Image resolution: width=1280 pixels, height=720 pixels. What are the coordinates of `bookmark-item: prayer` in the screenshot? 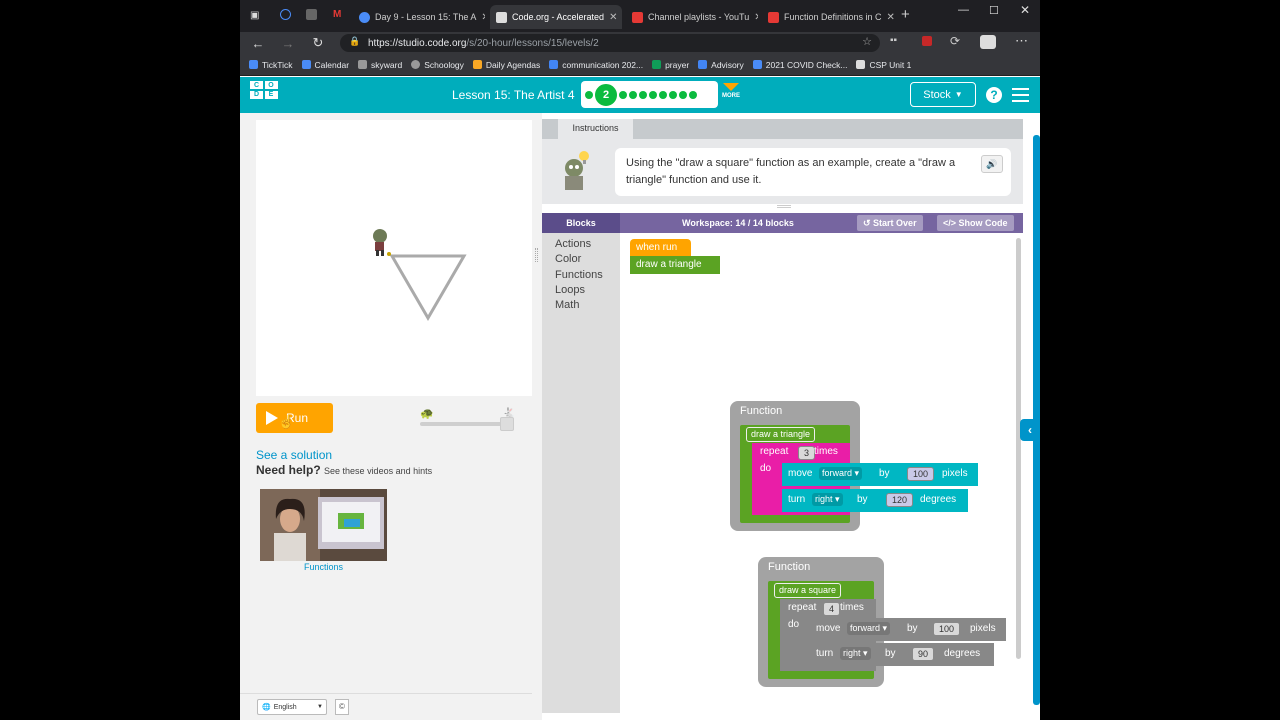 It's located at (670, 65).